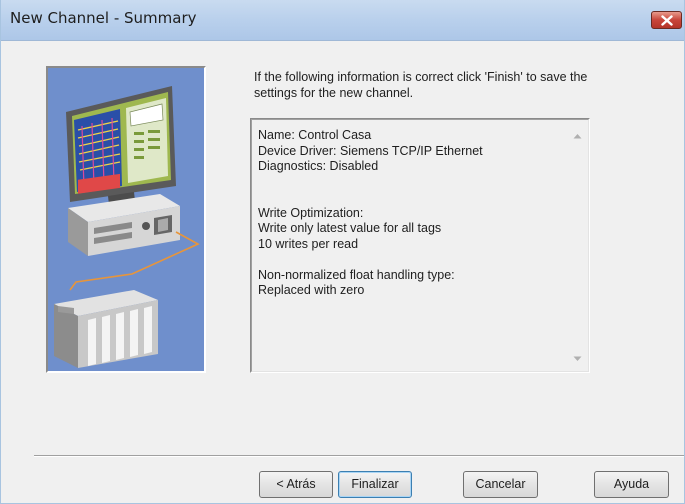 The height and width of the screenshot is (504, 685). Describe the element at coordinates (311, 290) in the screenshot. I see `summary-line: Replaced with zero` at that location.